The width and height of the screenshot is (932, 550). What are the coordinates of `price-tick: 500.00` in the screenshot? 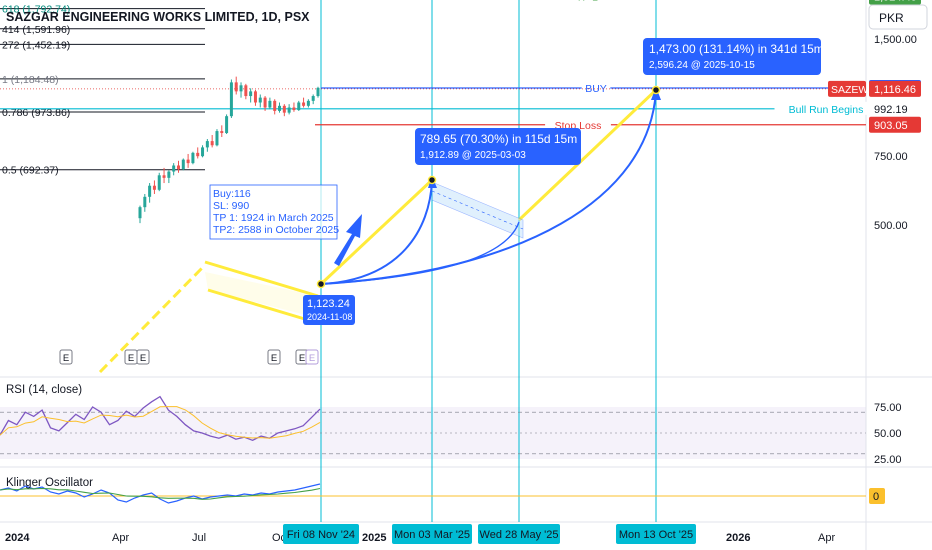 It's located at (891, 226).